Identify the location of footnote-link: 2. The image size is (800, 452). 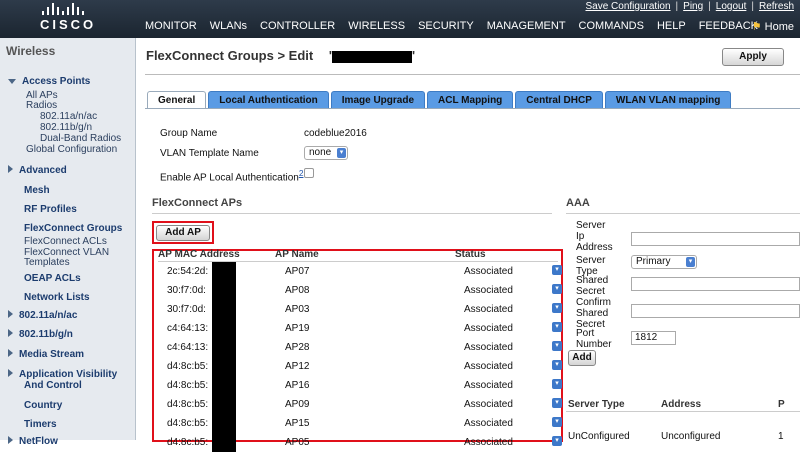
(301, 173).